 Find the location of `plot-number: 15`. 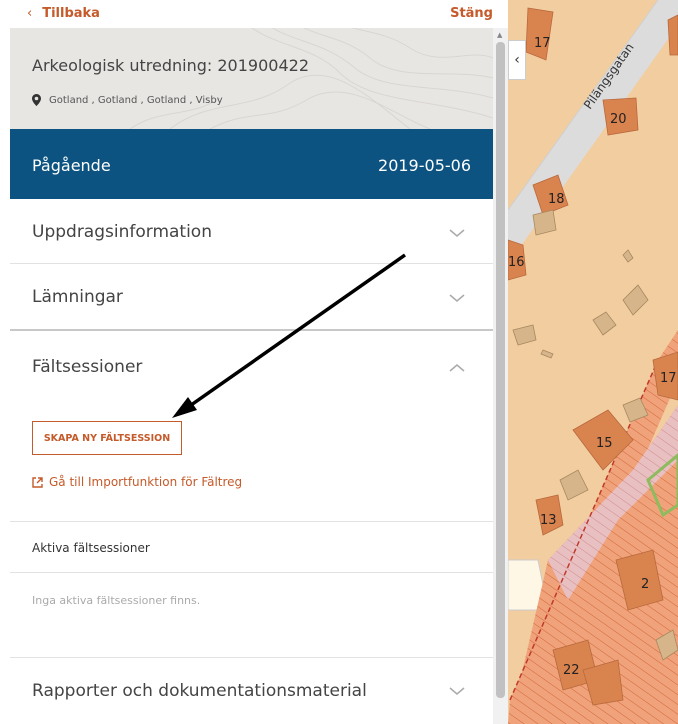

plot-number: 15 is located at coordinates (604, 443).